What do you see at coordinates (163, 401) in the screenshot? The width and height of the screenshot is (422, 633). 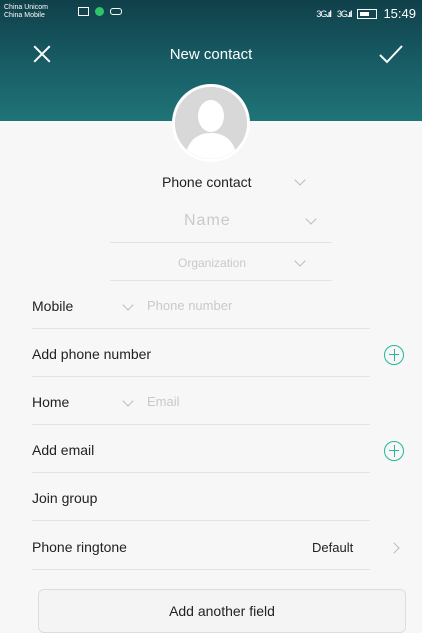 I see `email-input: Email` at bounding box center [163, 401].